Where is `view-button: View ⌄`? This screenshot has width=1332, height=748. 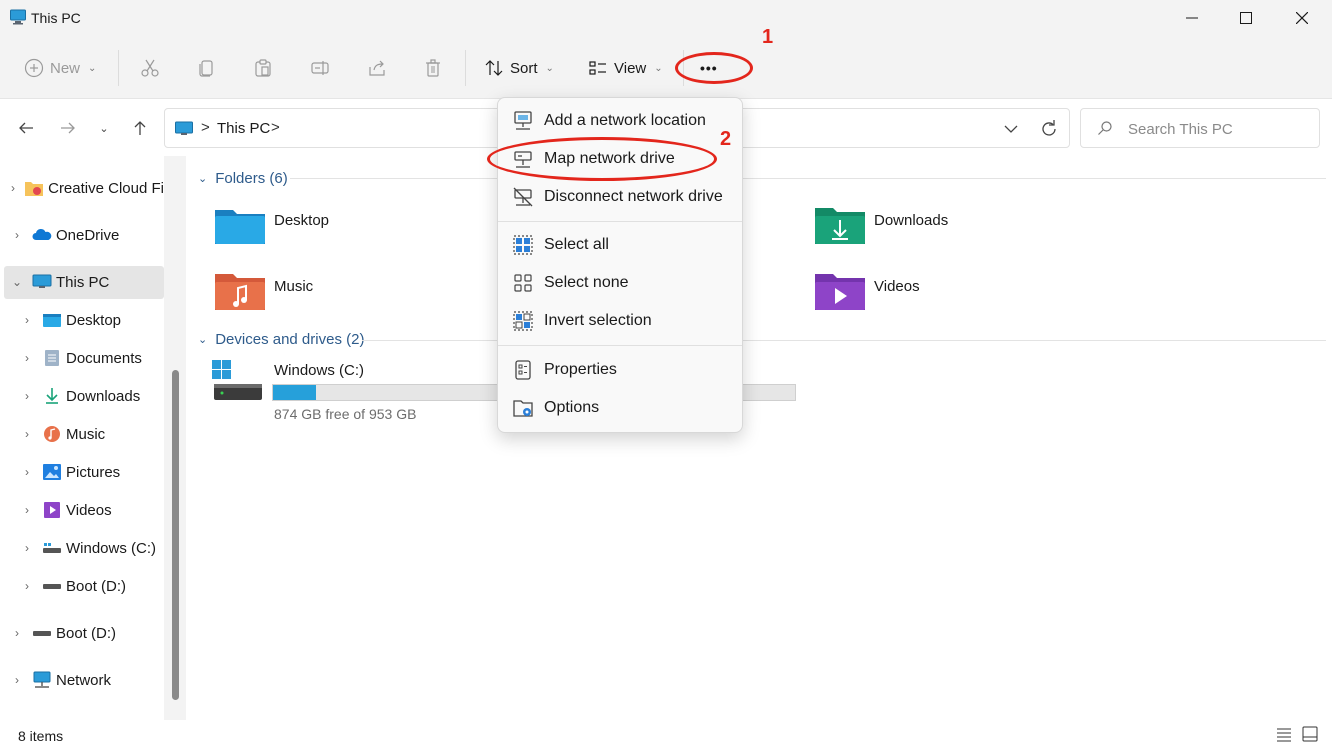
view-button: View ⌄ is located at coordinates (625, 68).